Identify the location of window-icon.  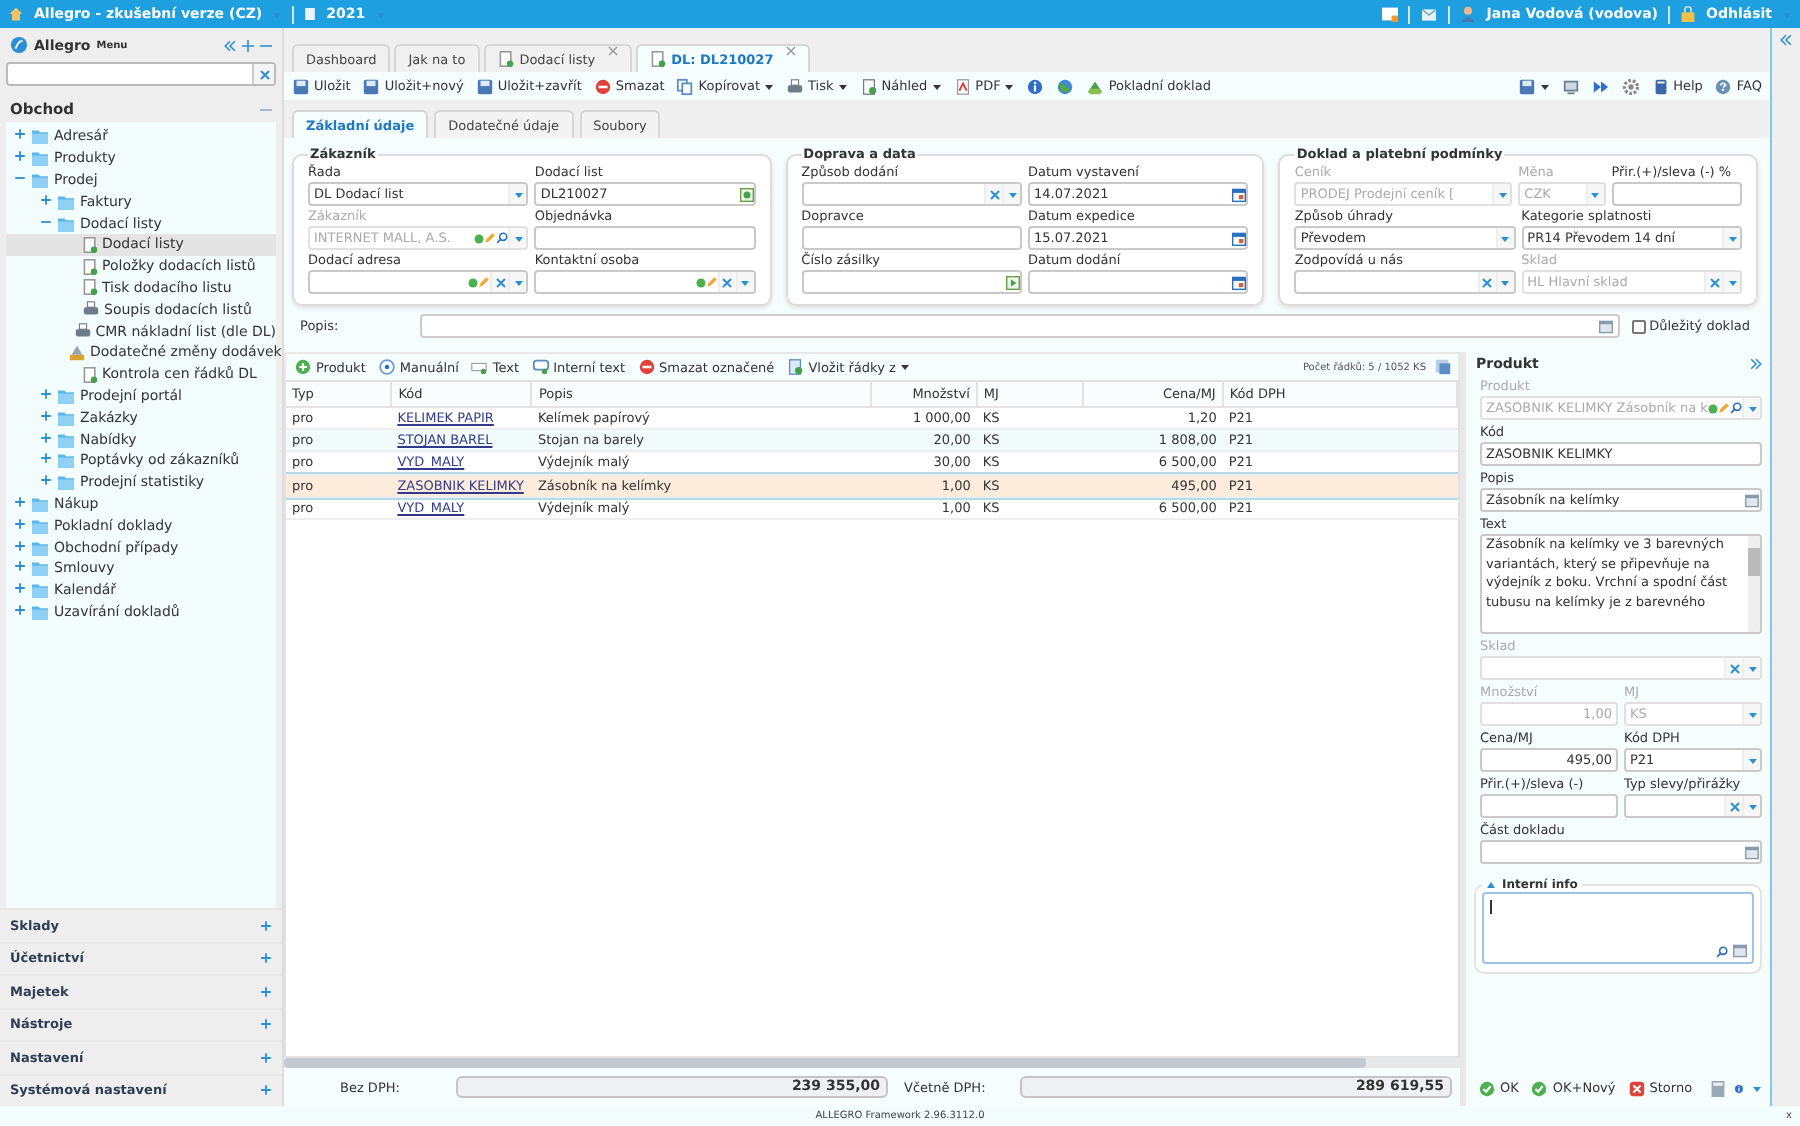
(1390, 14).